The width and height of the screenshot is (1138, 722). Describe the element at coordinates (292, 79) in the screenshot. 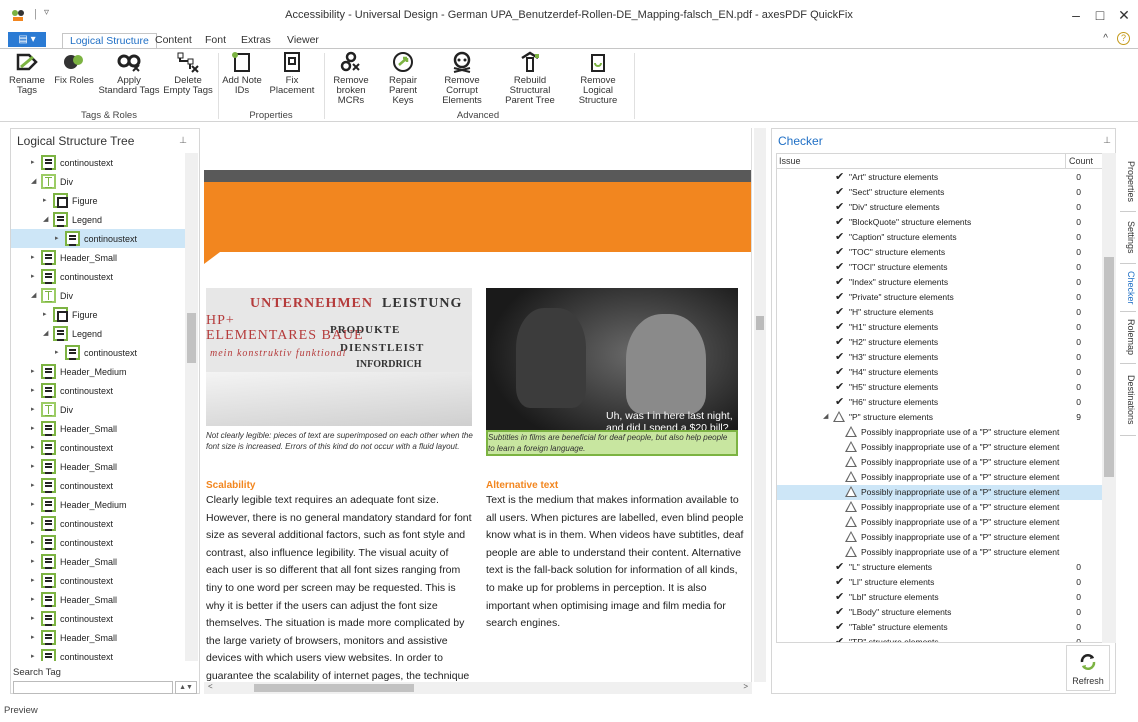

I see `fix-placement-button: Fix Placement` at that location.